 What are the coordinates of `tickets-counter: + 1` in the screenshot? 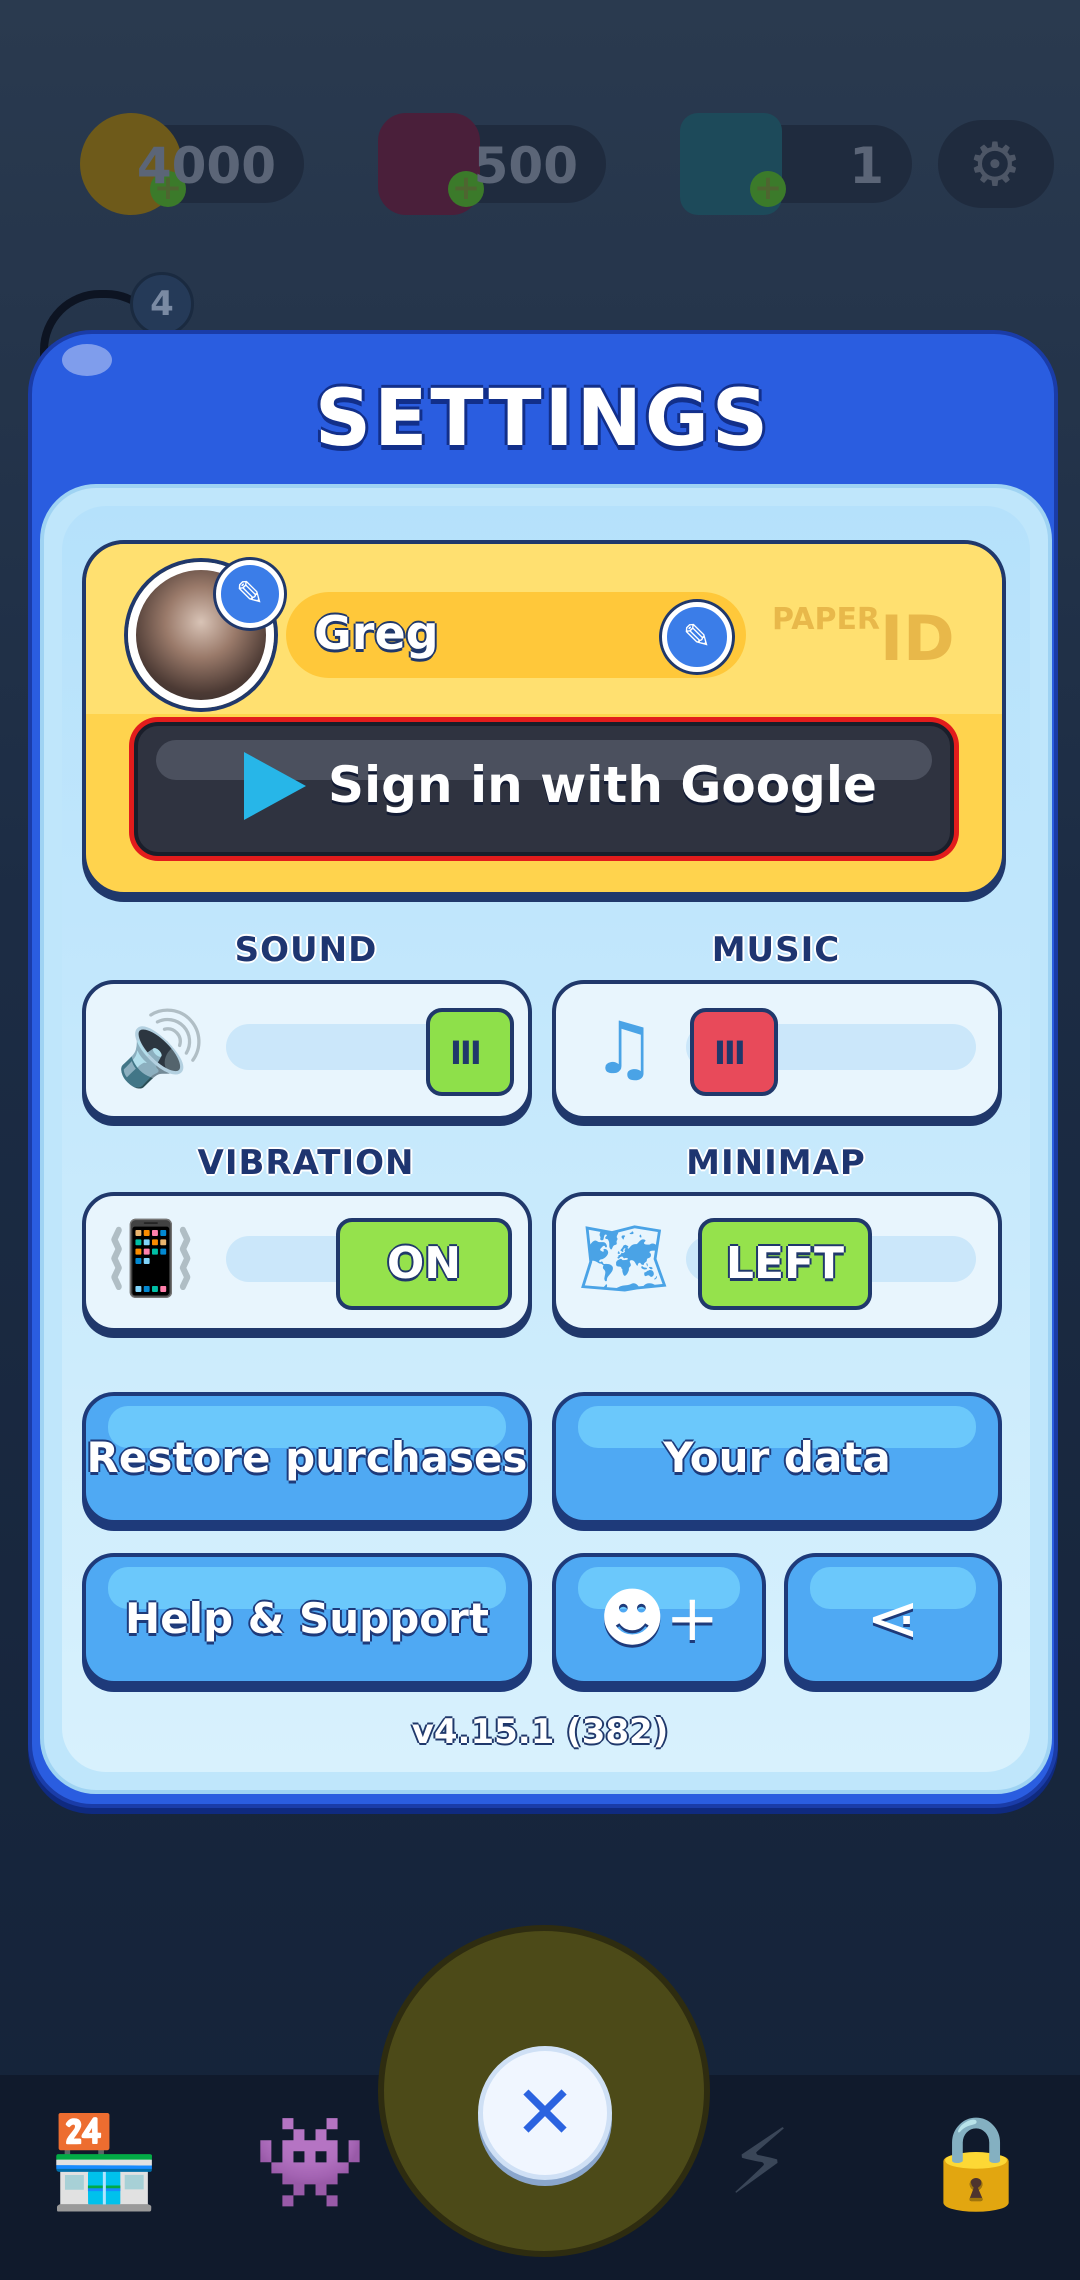 It's located at (796, 164).